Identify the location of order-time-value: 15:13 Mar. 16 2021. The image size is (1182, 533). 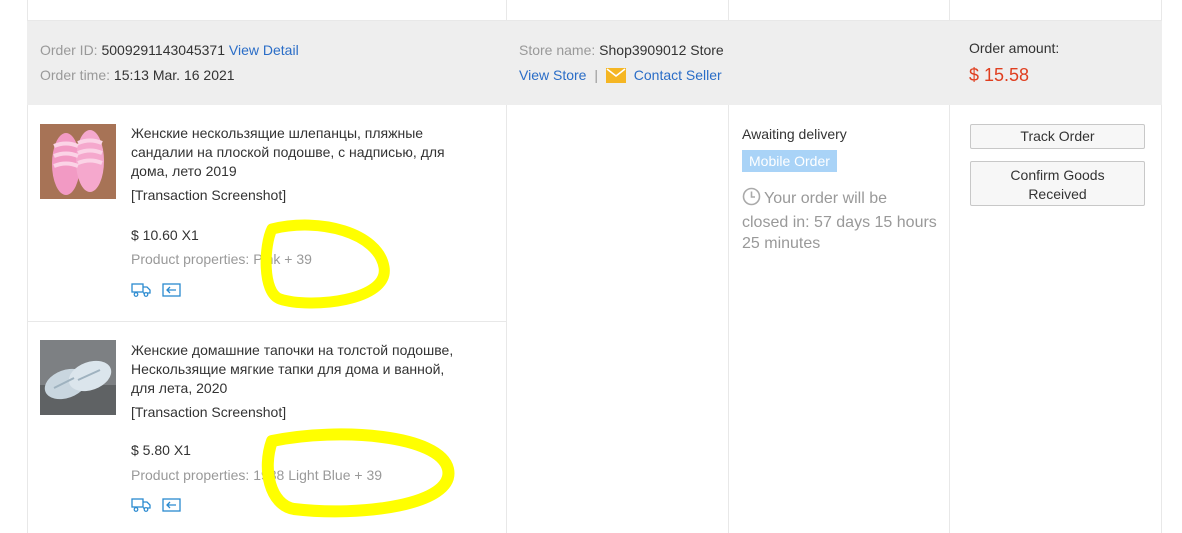
(174, 75).